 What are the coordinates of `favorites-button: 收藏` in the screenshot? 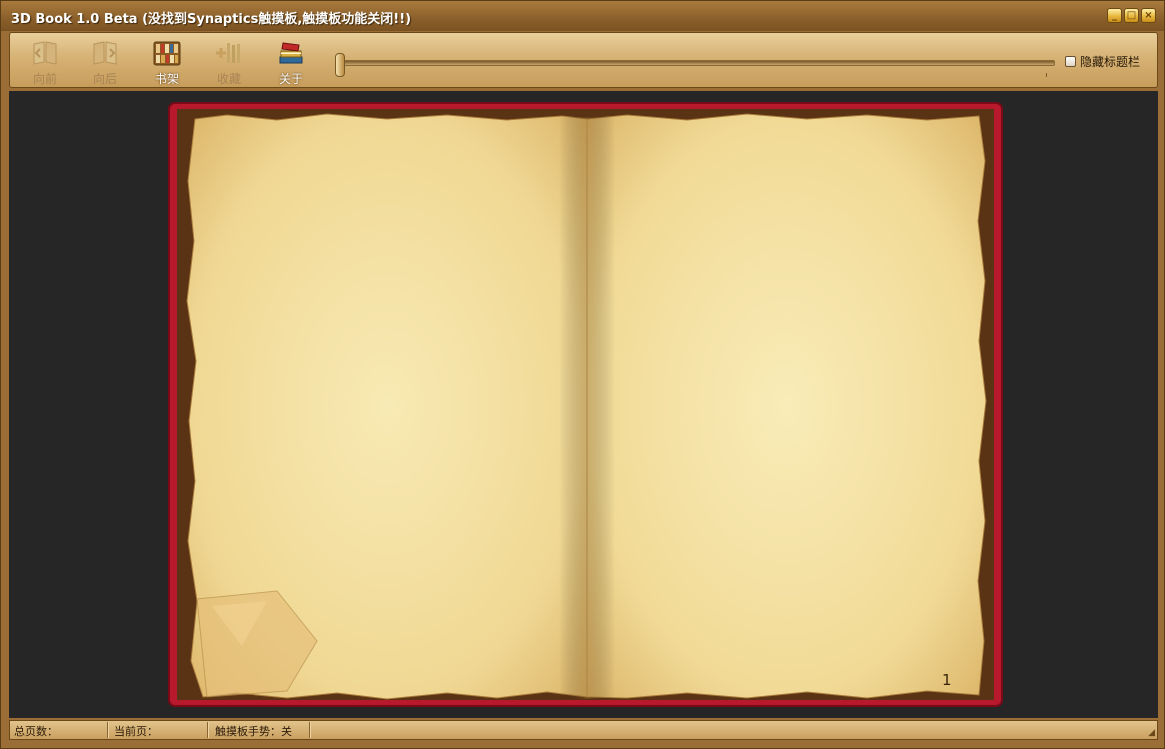 It's located at (229, 62).